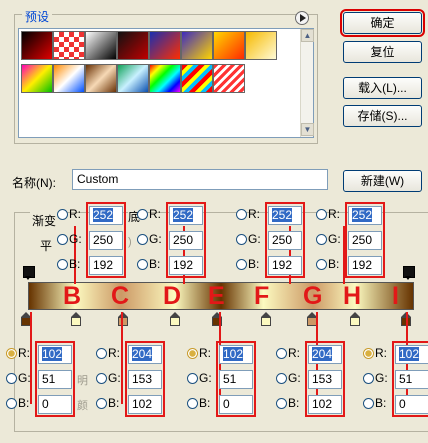 The image size is (428, 443). Describe the element at coordinates (200, 179) in the screenshot. I see `name-input: Custom` at that location.